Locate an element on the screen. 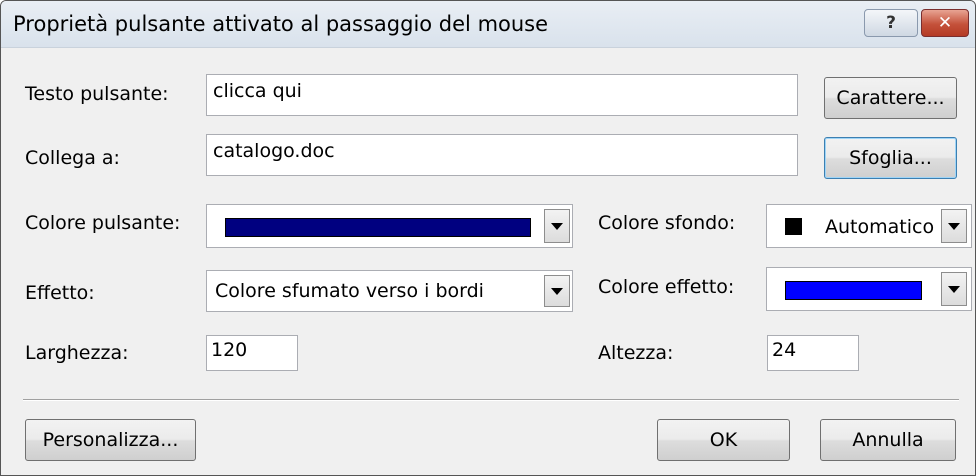 Image resolution: width=976 pixels, height=476 pixels. button-color-select is located at coordinates (389, 226).